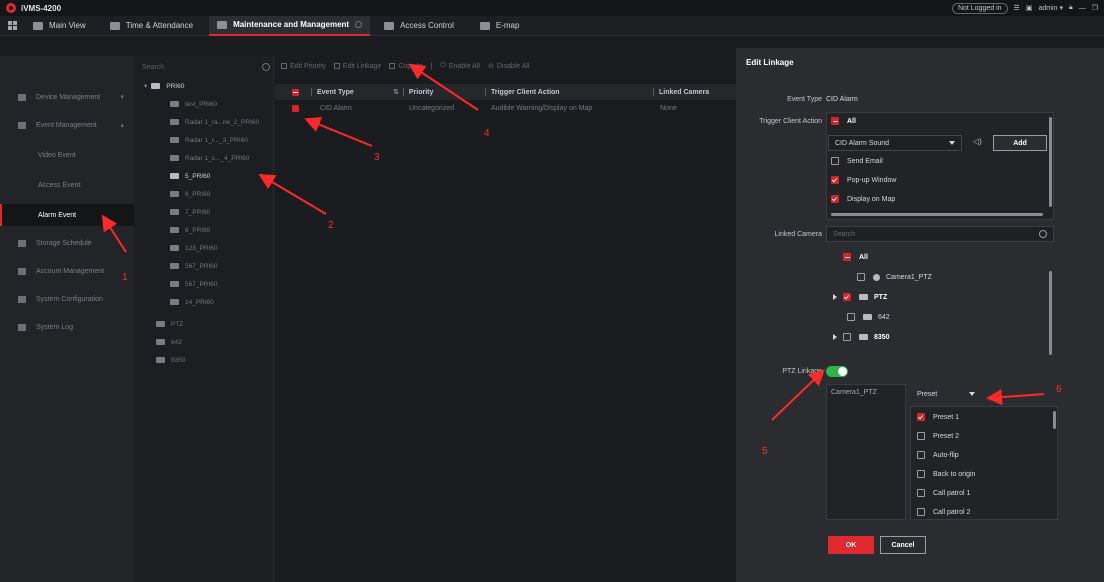 The height and width of the screenshot is (582, 1104). What do you see at coordinates (903, 545) in the screenshot?
I see `cancel-button: Cancel` at bounding box center [903, 545].